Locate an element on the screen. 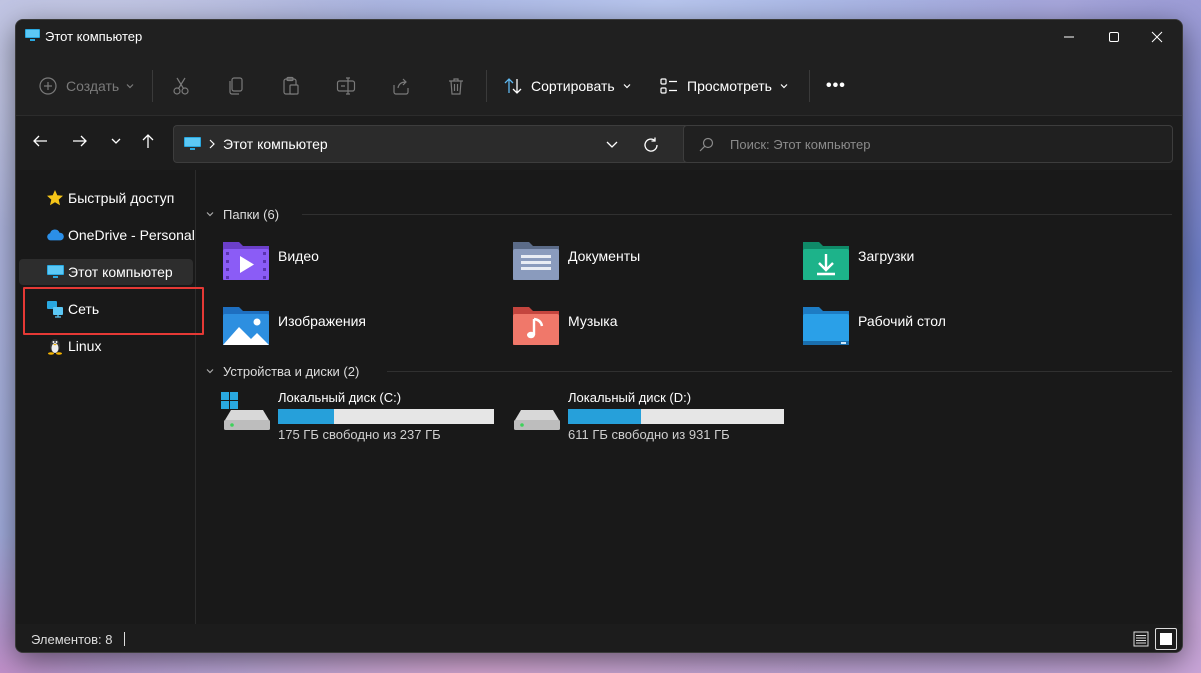 The width and height of the screenshot is (1201, 673). up-button is located at coordinates (148, 141).